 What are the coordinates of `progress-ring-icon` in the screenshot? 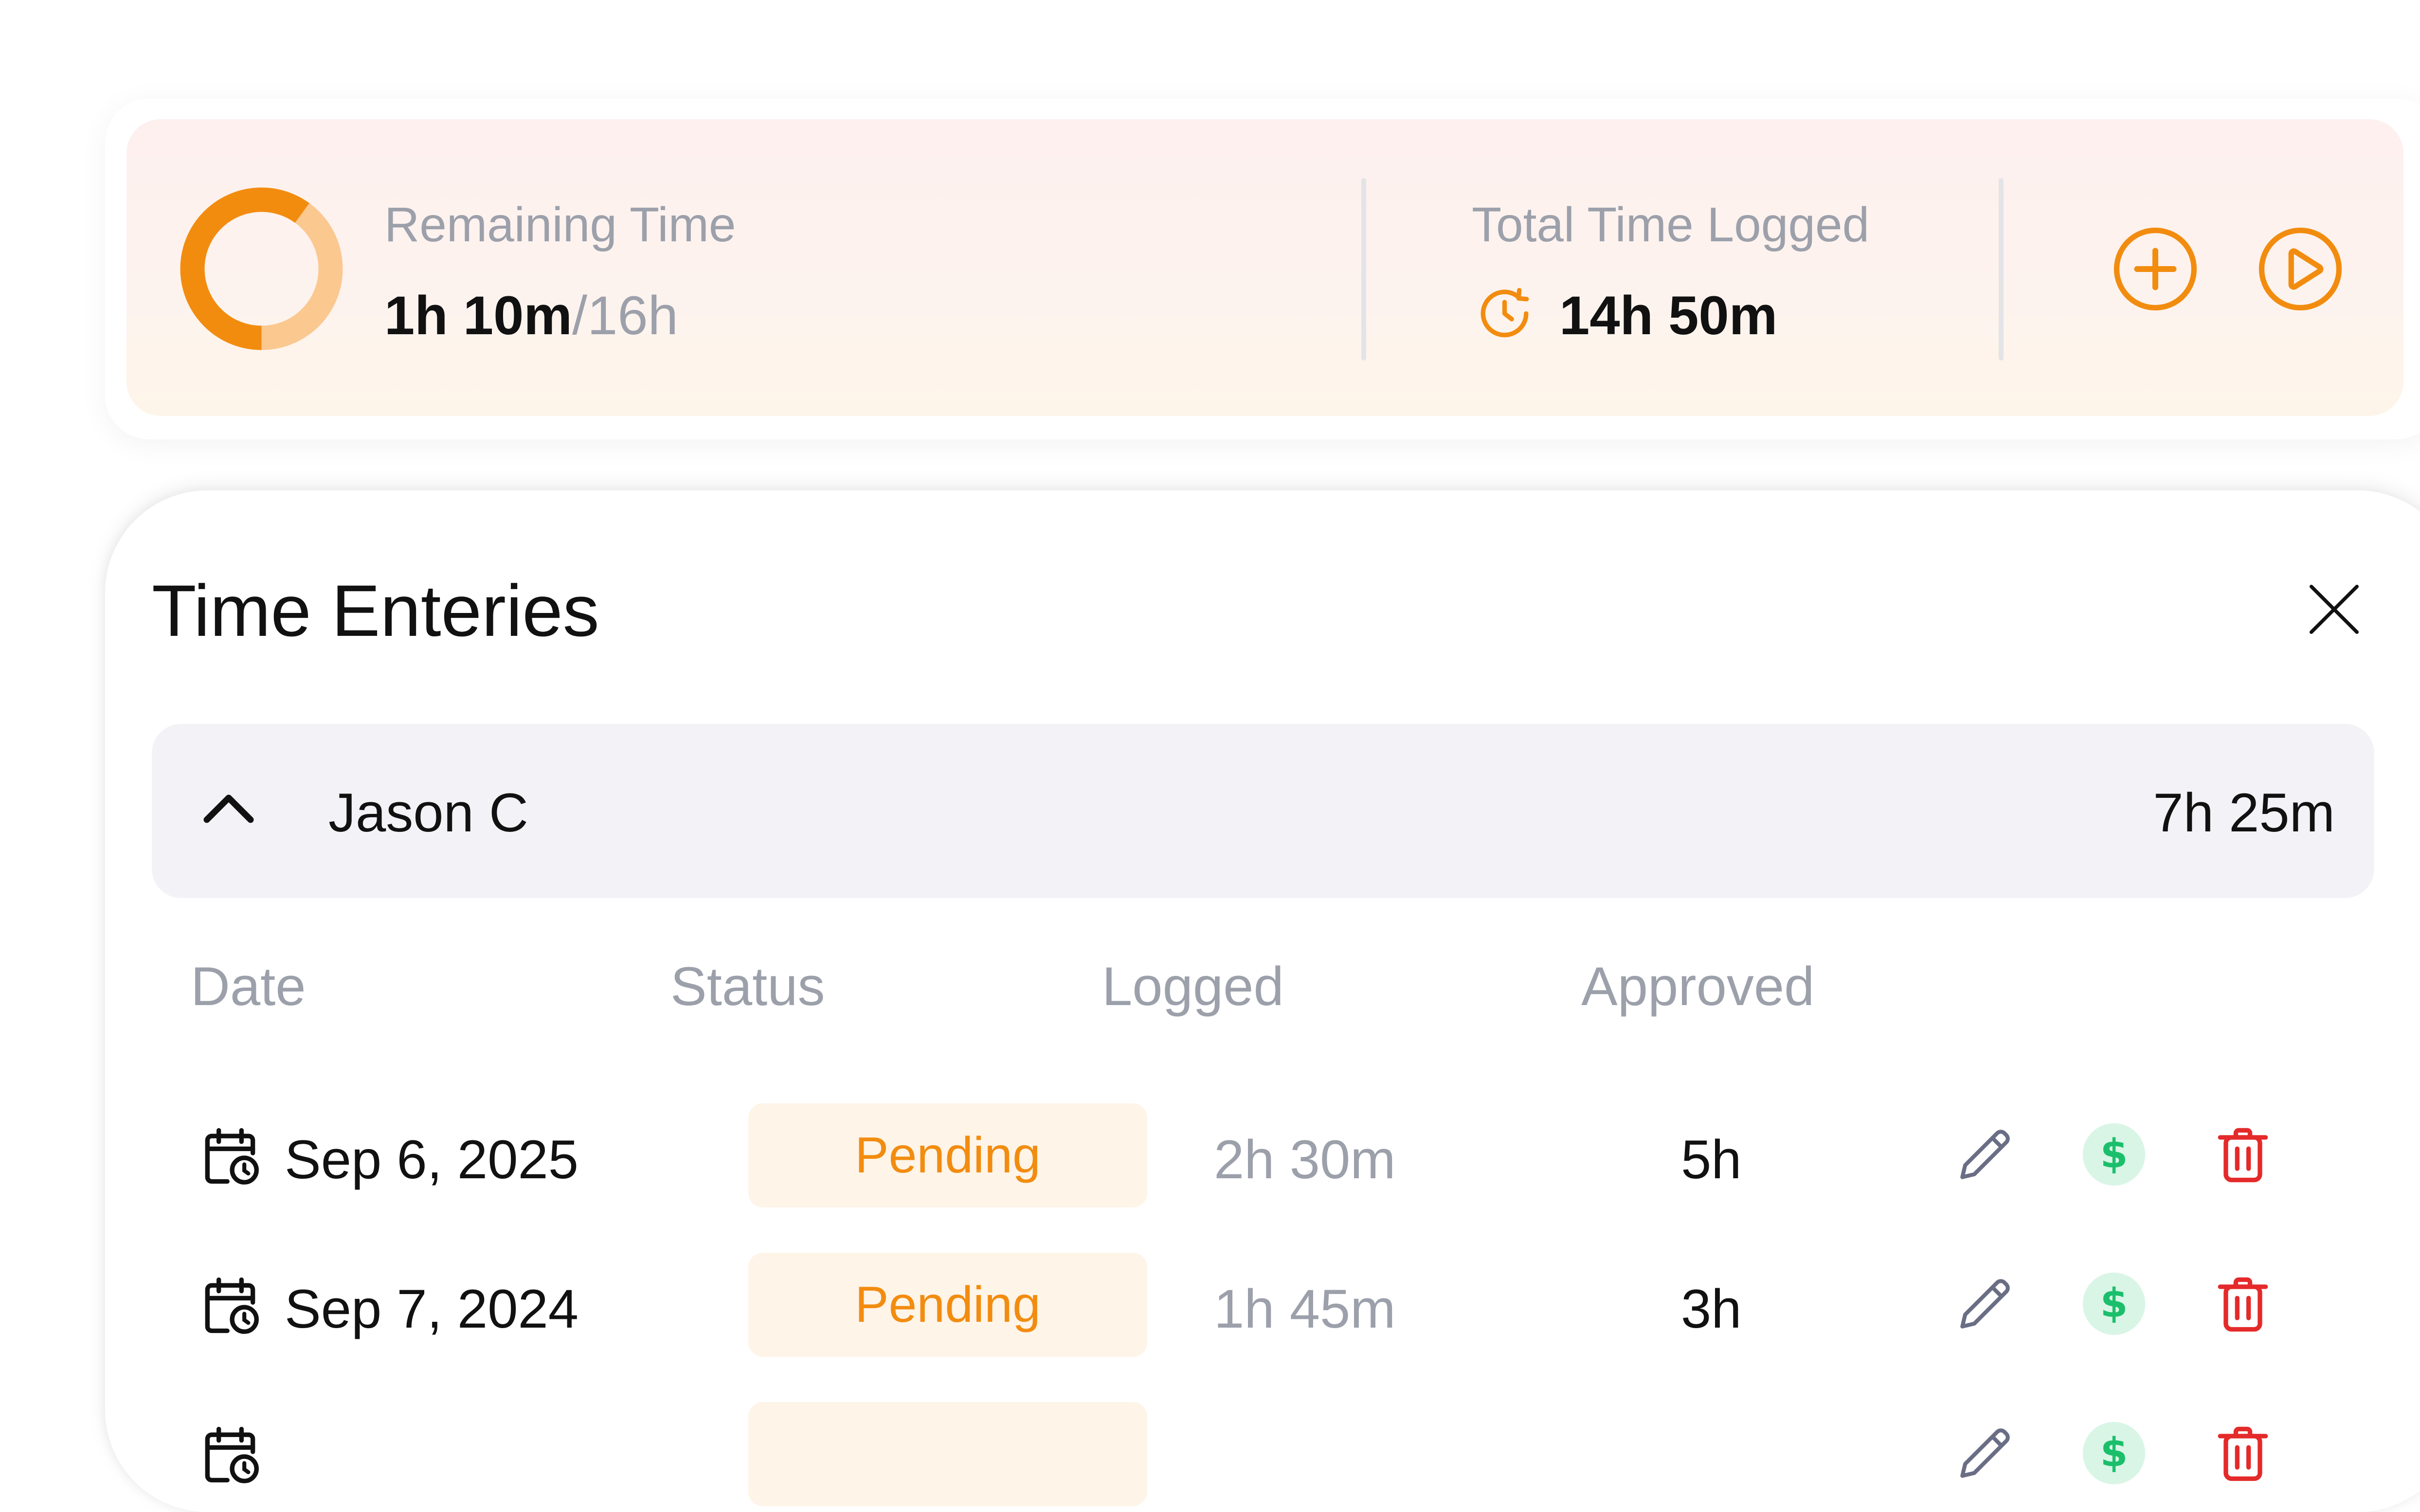 It's located at (261, 268).